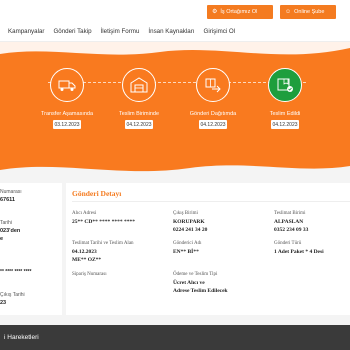 The image size is (350, 350). Describe the element at coordinates (89, 274) in the screenshot. I see `order-number-label: Sipariş Numarası` at that location.